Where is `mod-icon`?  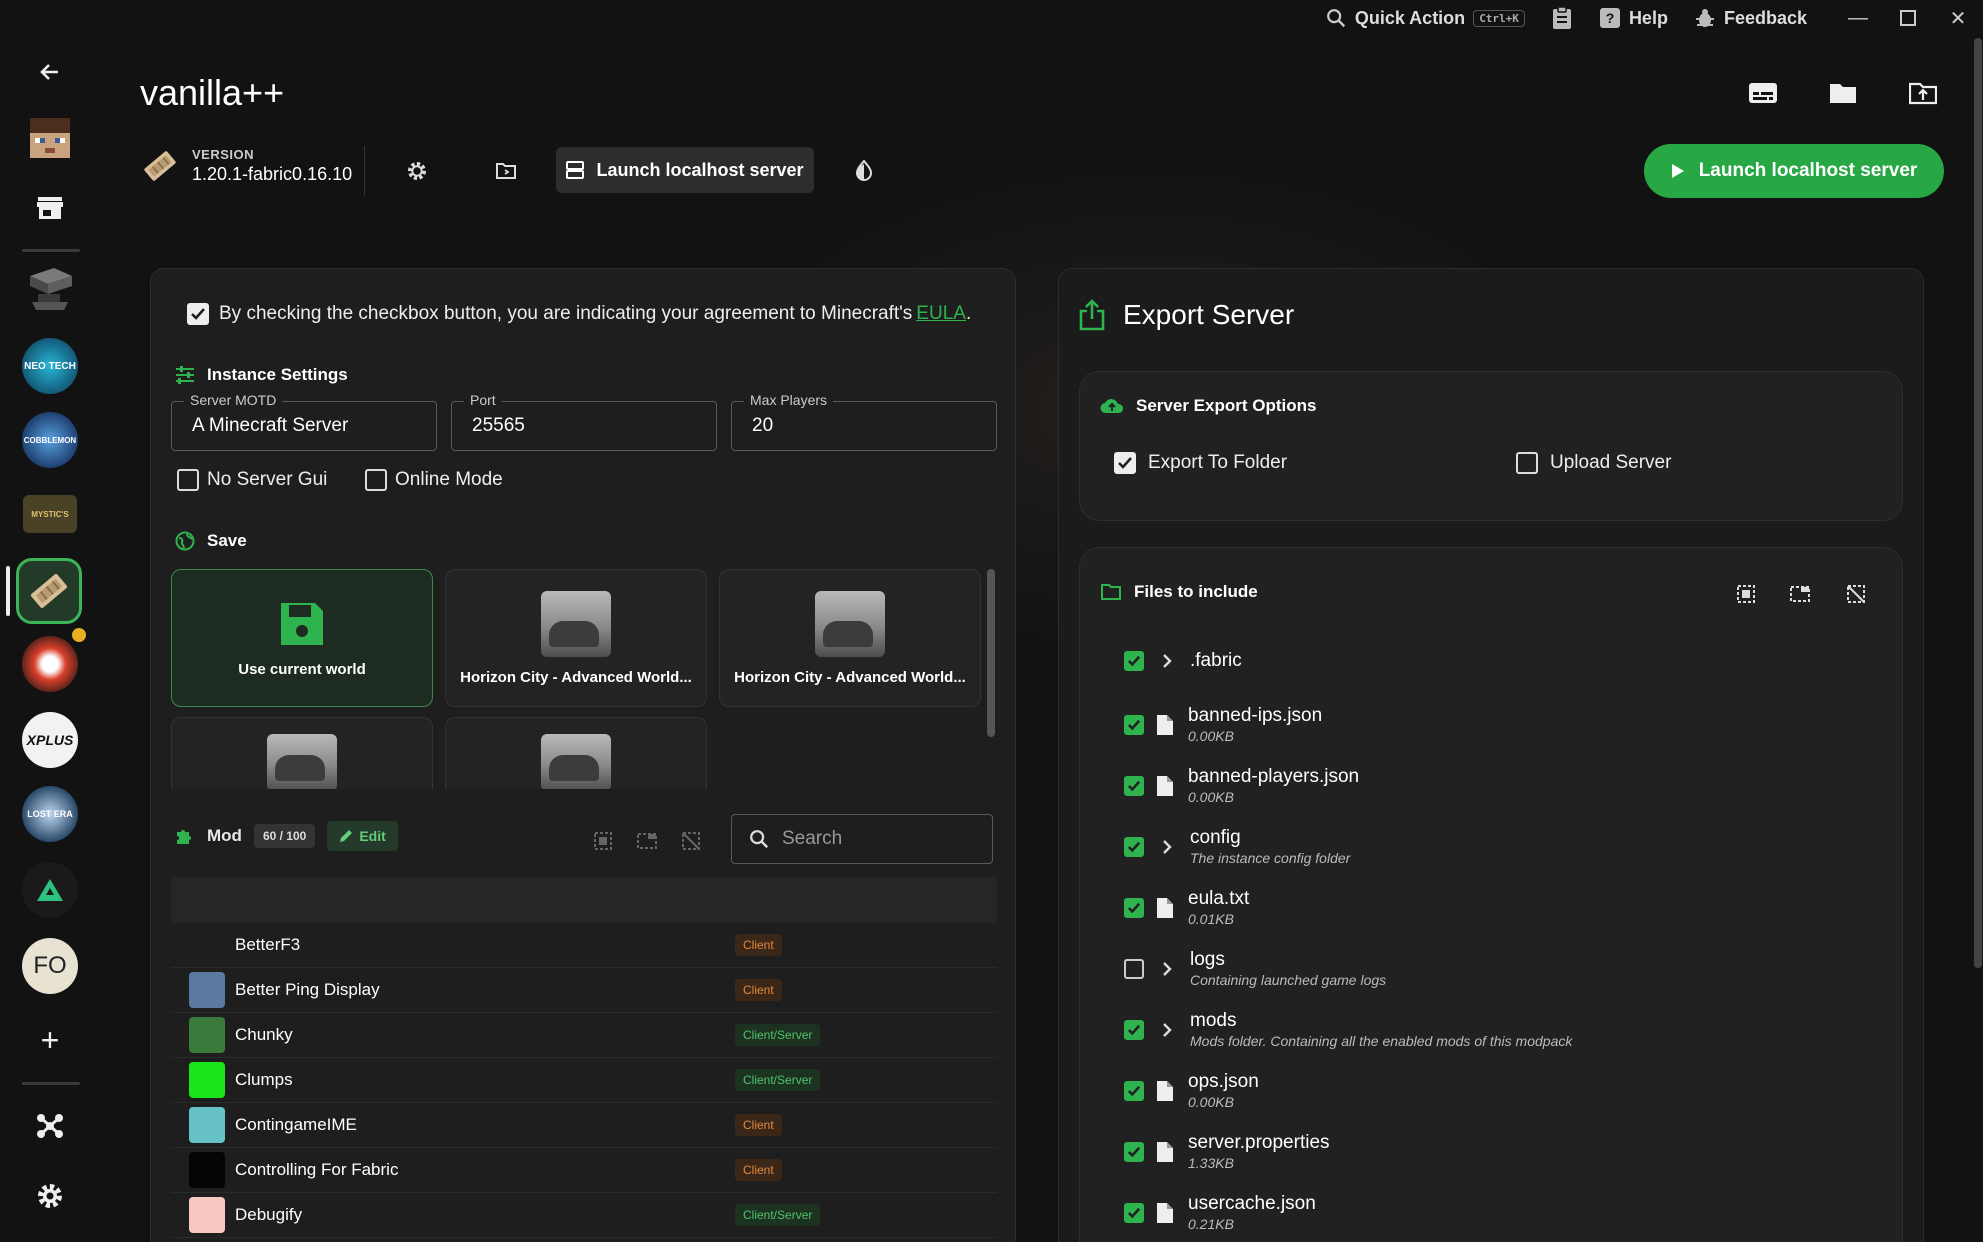 mod-icon is located at coordinates (207, 1035).